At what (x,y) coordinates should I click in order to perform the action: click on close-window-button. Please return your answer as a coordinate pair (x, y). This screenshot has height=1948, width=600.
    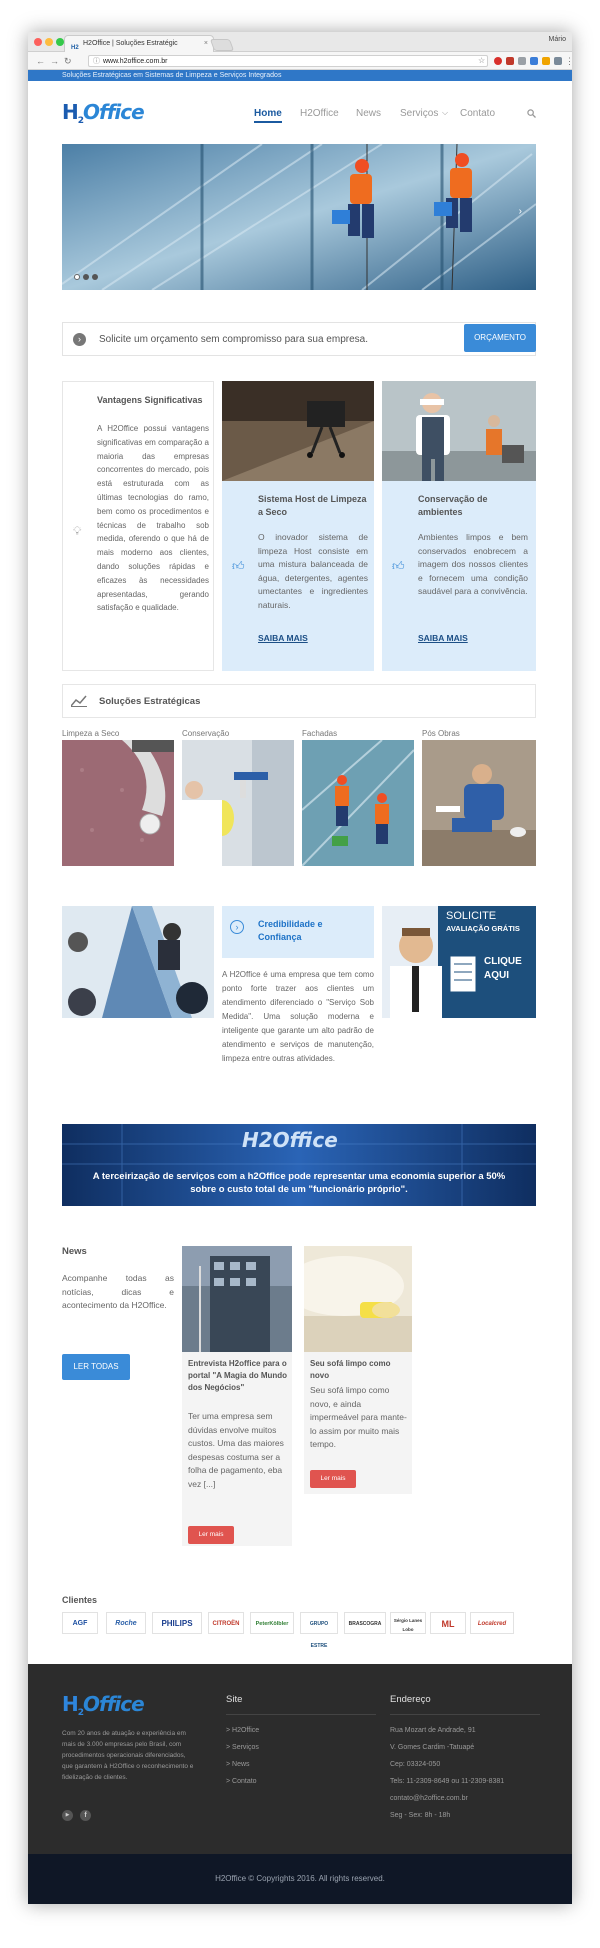
    Looking at the image, I should click on (38, 42).